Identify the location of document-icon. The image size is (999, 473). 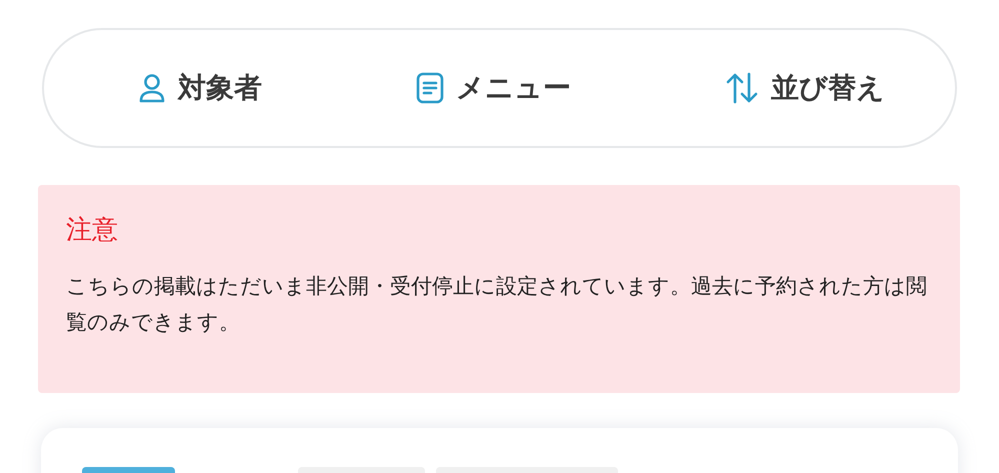
(430, 88).